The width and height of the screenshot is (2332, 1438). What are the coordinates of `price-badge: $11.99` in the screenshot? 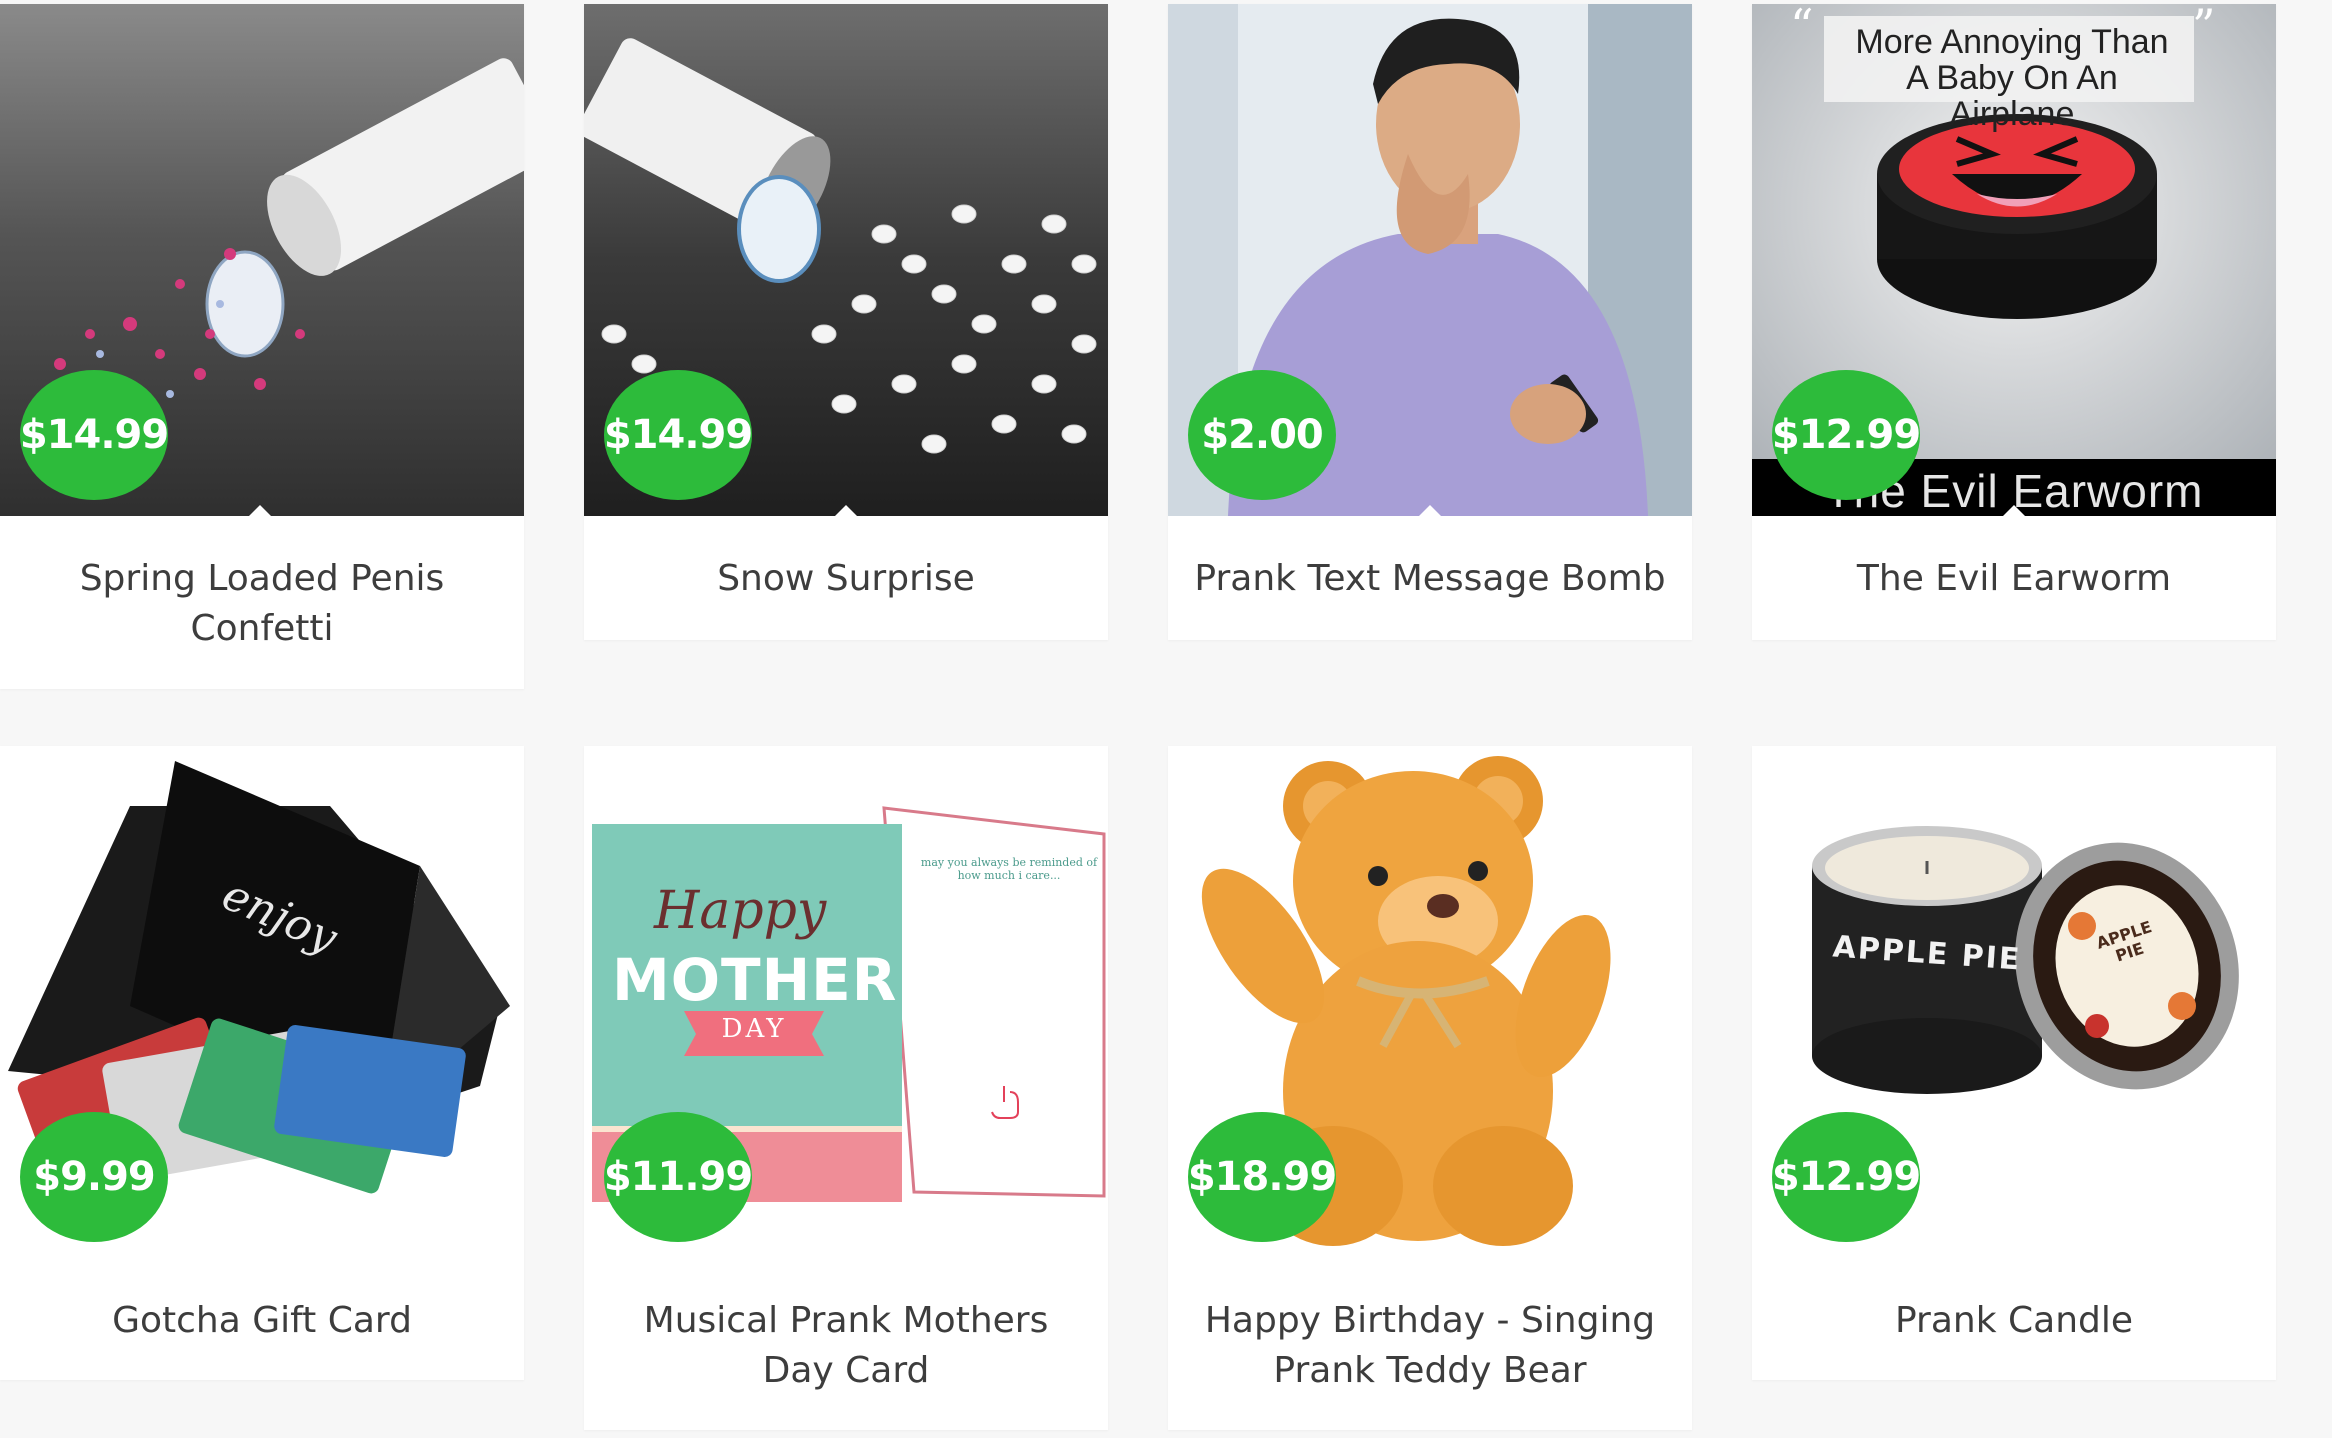 It's located at (678, 1177).